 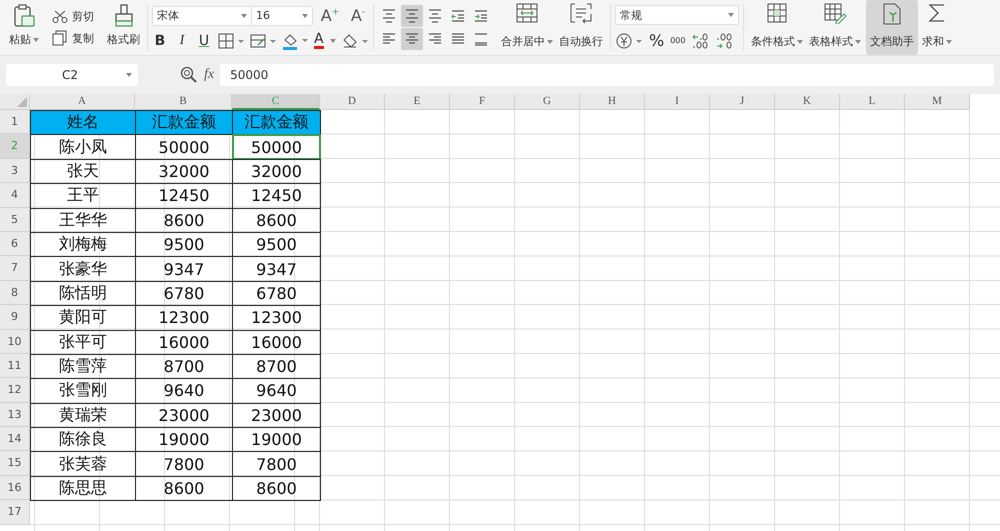 What do you see at coordinates (15, 171) in the screenshot?
I see `row-header: 3` at bounding box center [15, 171].